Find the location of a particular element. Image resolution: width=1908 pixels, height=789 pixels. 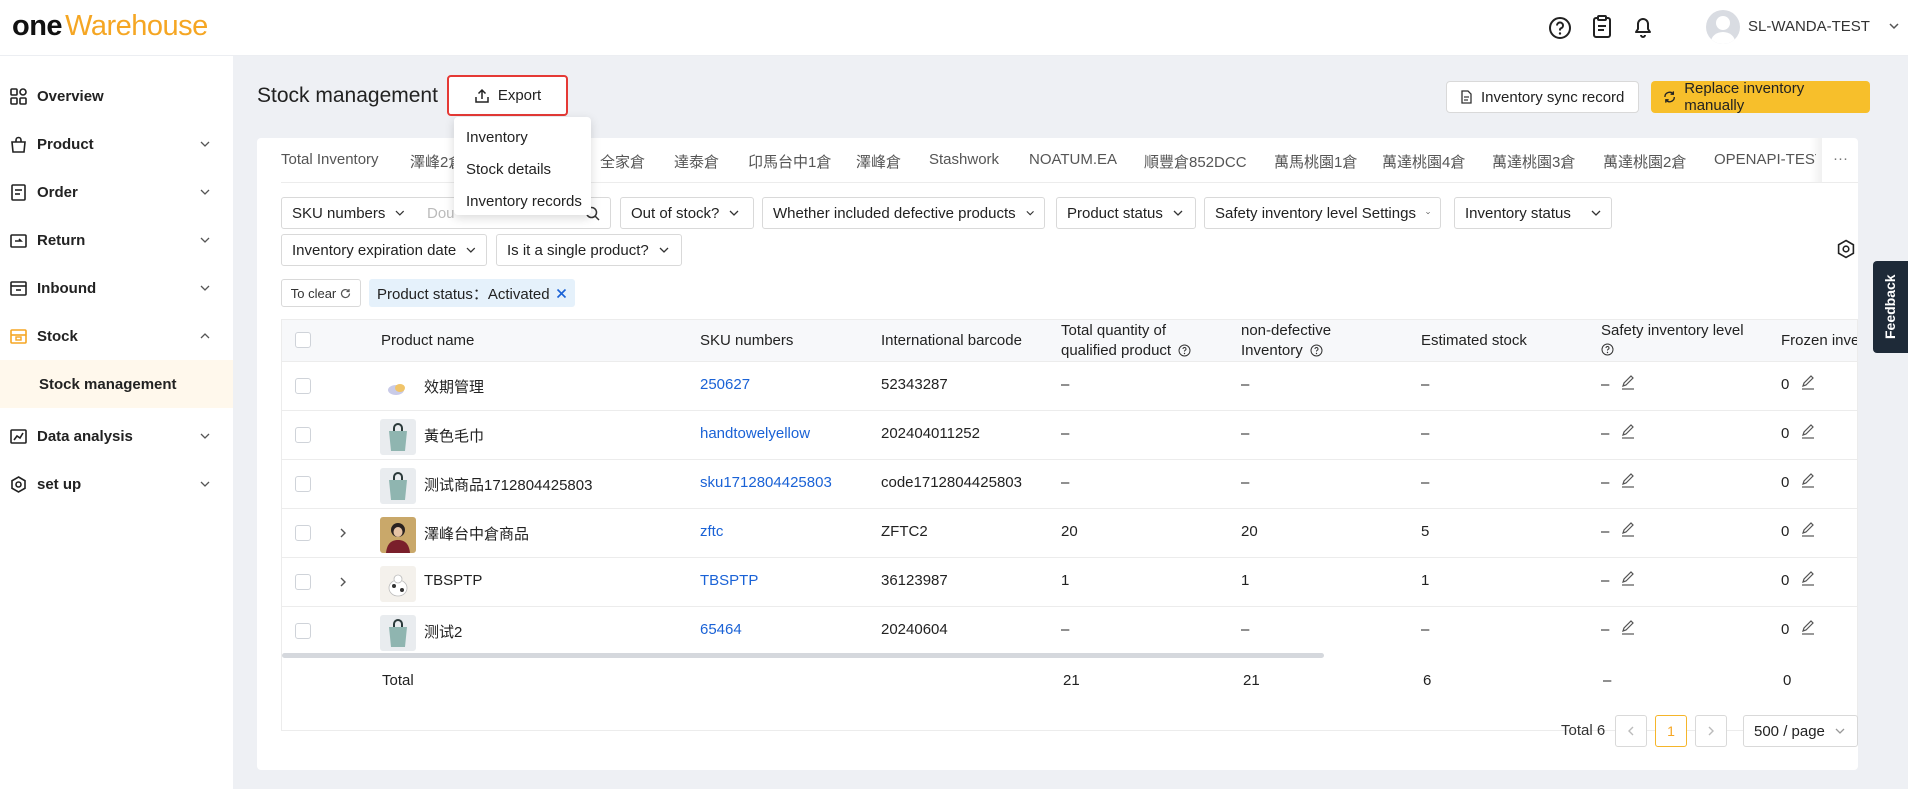

close-icon is located at coordinates (561, 293).